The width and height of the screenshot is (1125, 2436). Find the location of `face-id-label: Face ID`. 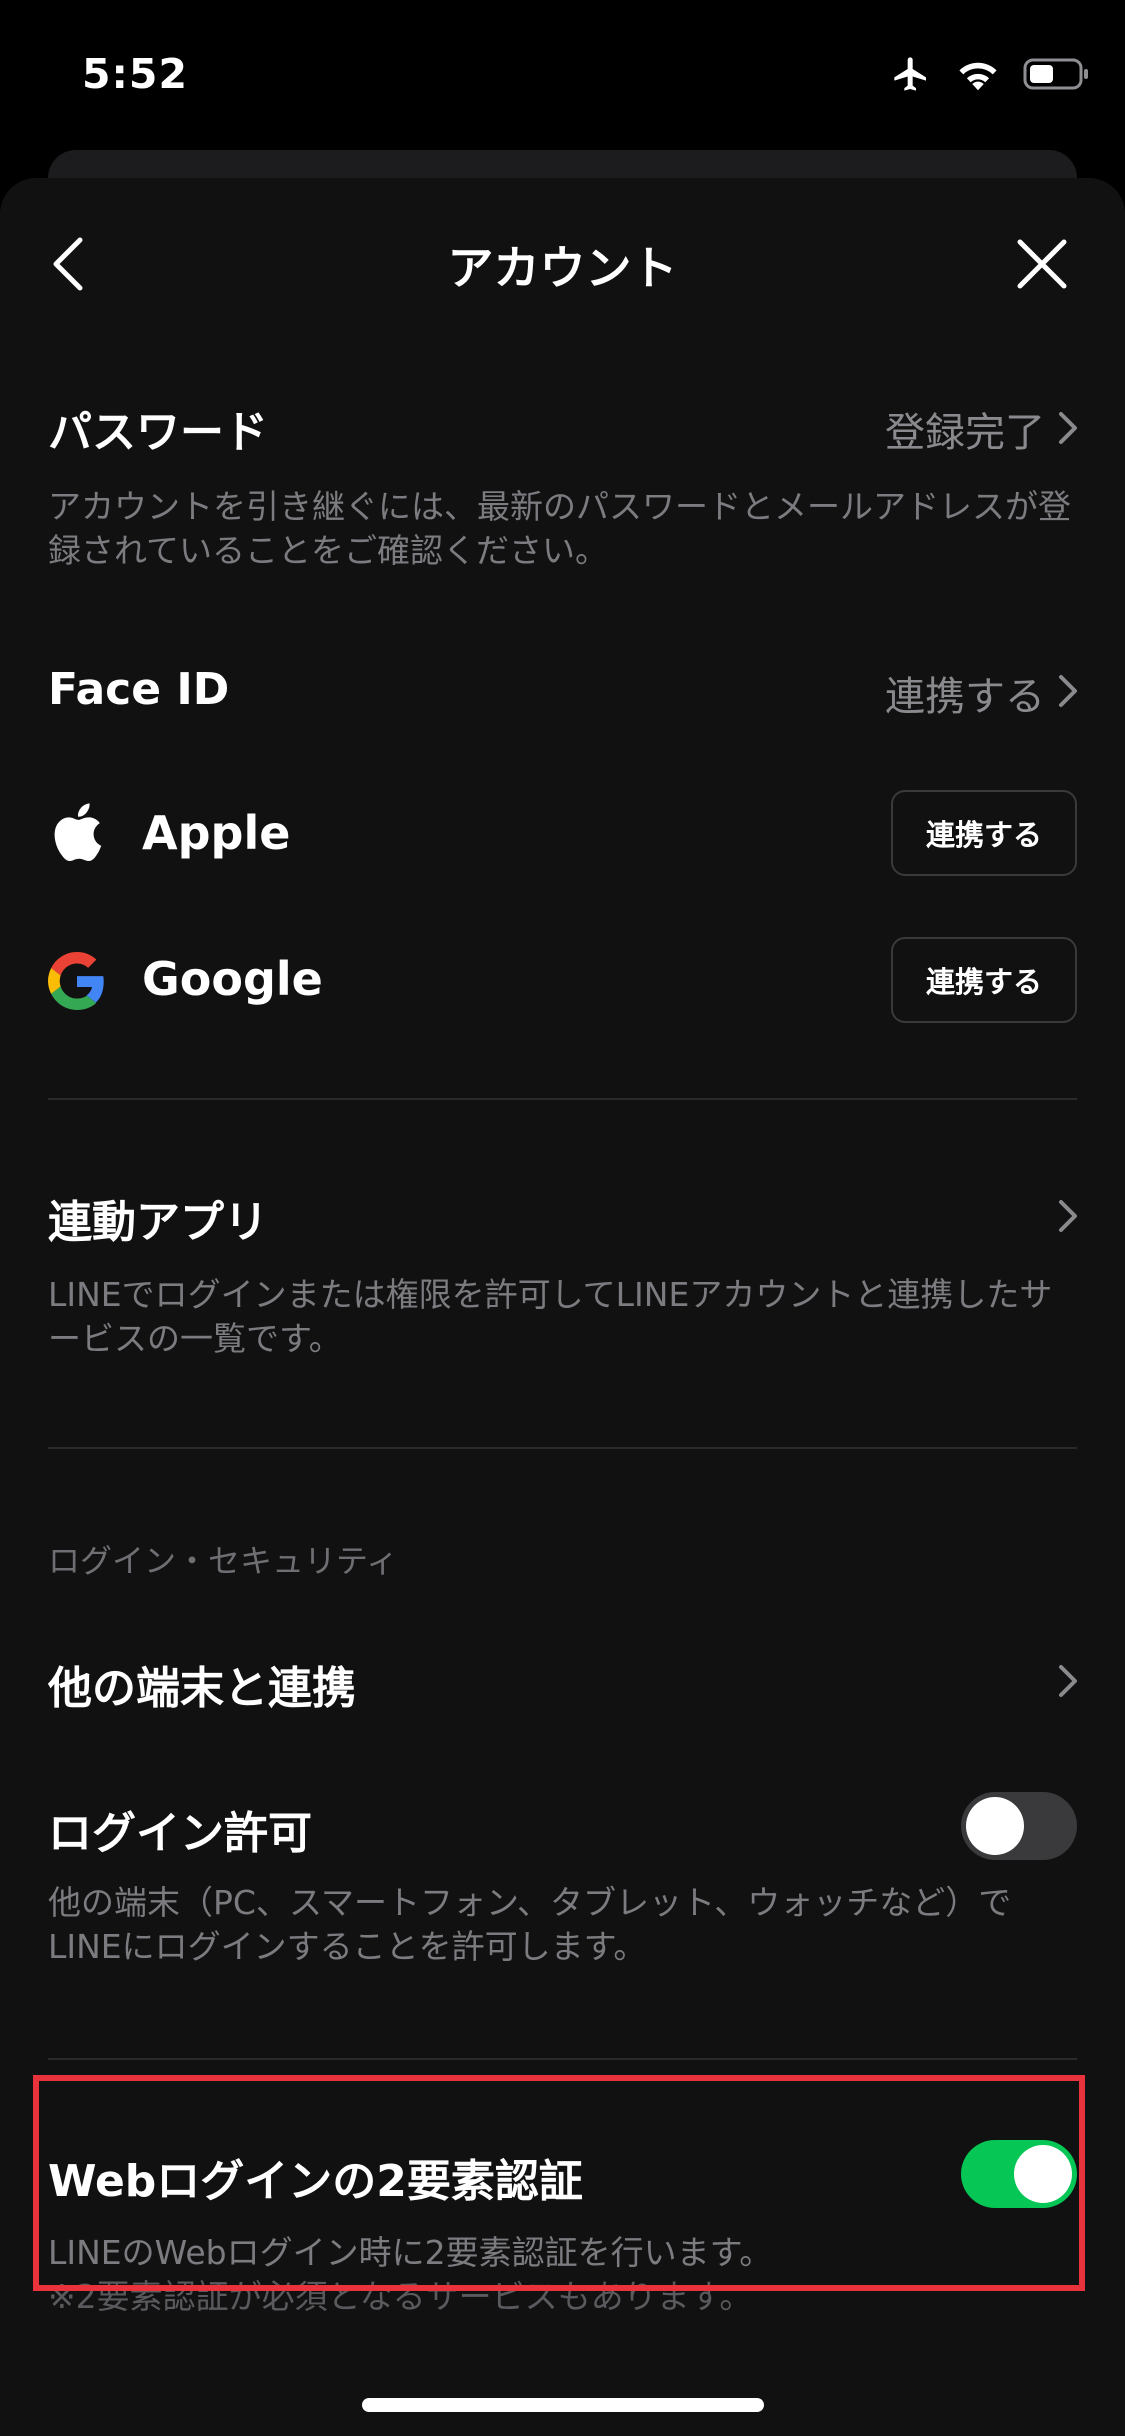

face-id-label: Face ID is located at coordinates (139, 689).